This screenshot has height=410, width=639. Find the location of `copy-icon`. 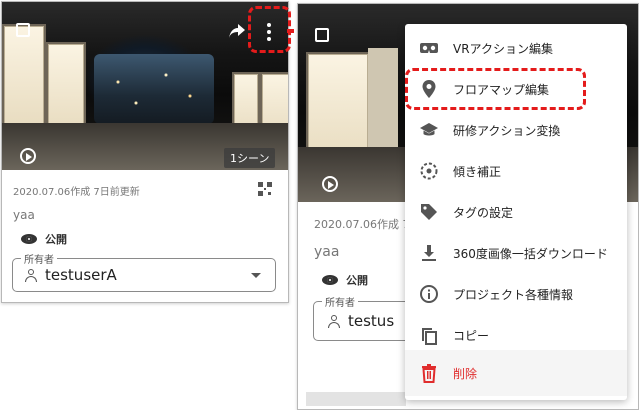

copy-icon is located at coordinates (429, 336).